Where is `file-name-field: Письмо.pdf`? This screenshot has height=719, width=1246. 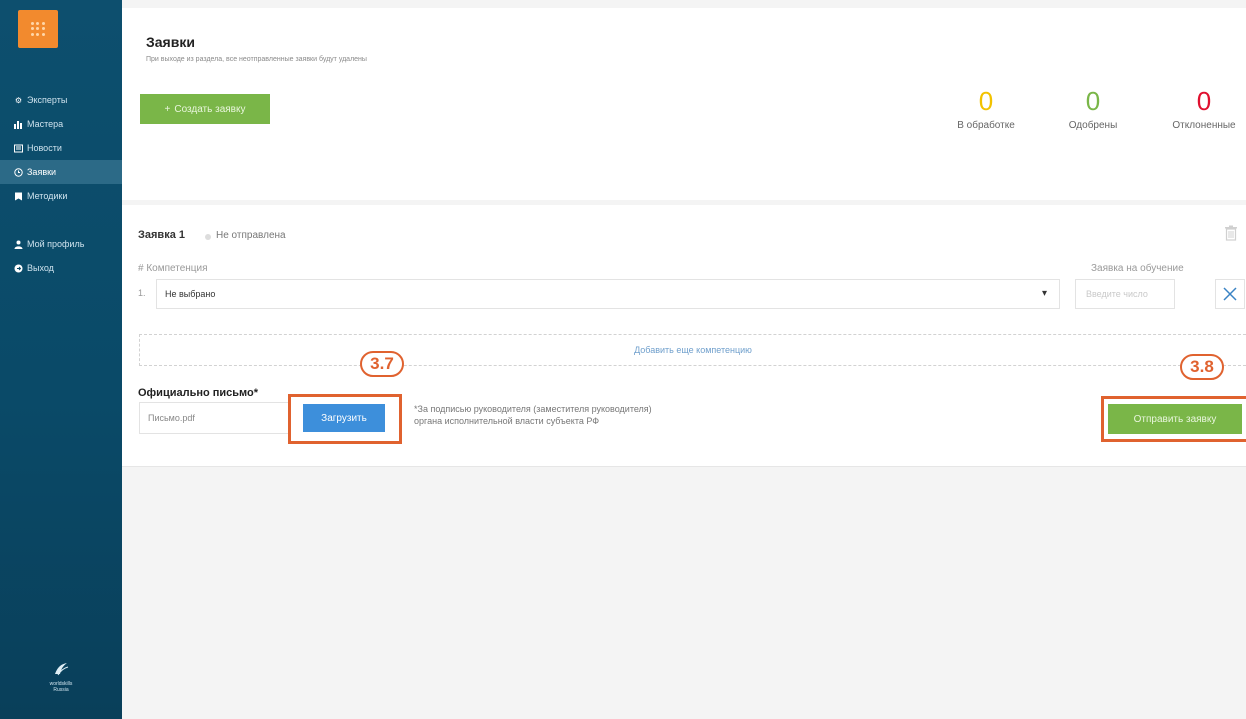 file-name-field: Письмо.pdf is located at coordinates (214, 418).